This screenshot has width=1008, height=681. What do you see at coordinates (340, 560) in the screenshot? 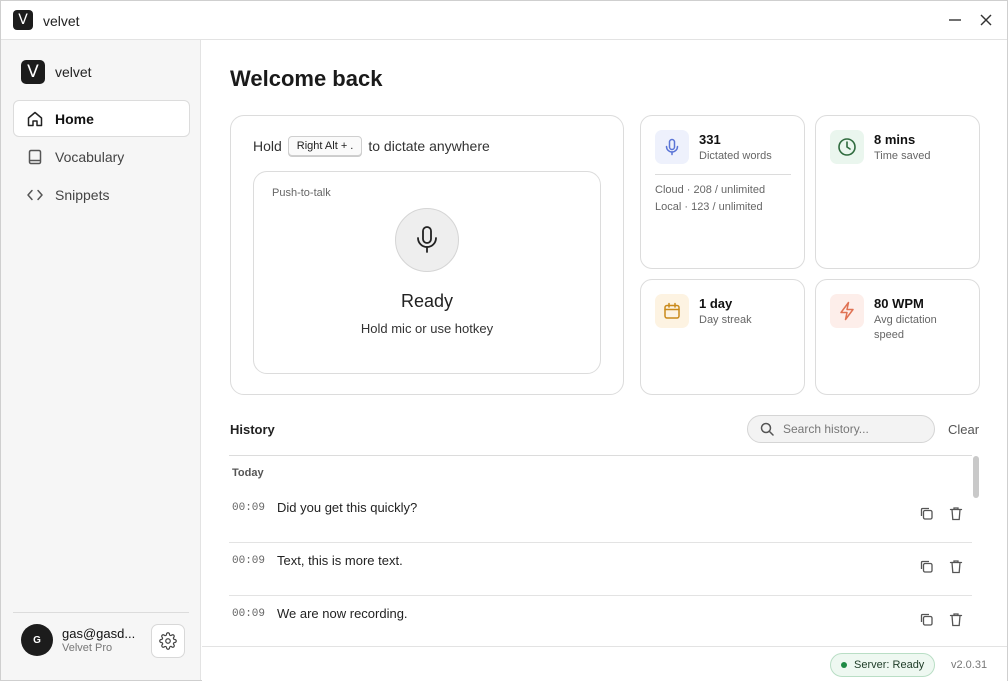
I see `history-text: Text, this is more text.` at bounding box center [340, 560].